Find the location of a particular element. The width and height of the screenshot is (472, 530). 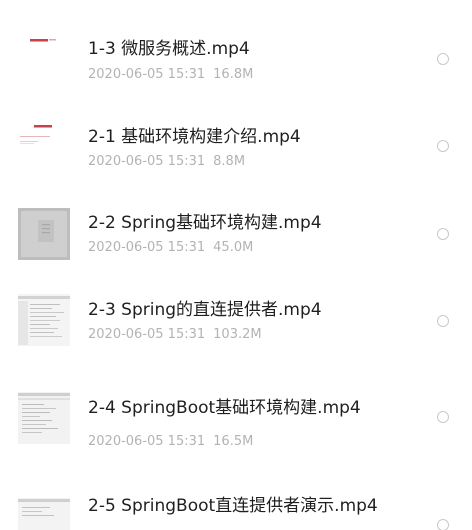

file-row: 2-5 SpringBoot直连提供者演示.mp4 is located at coordinates (236, 500).